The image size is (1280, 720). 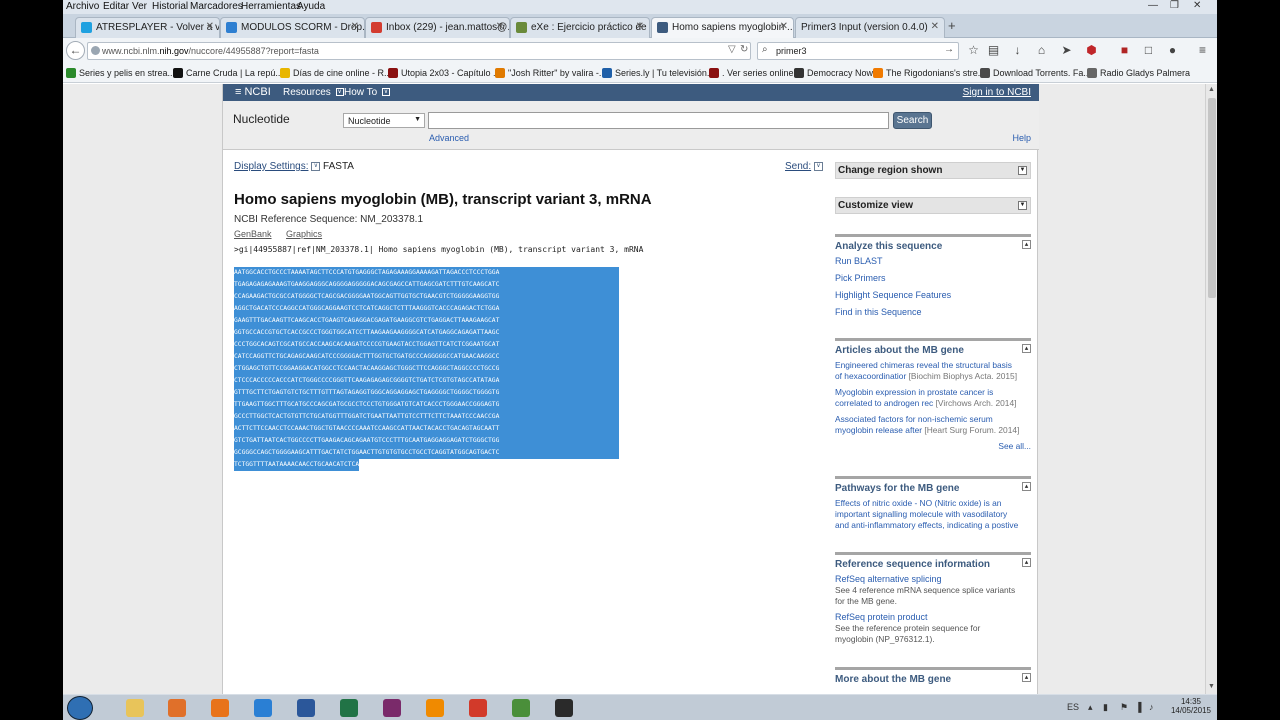 I want to click on menu-ayuda: Ayuda, so click(x=311, y=6).